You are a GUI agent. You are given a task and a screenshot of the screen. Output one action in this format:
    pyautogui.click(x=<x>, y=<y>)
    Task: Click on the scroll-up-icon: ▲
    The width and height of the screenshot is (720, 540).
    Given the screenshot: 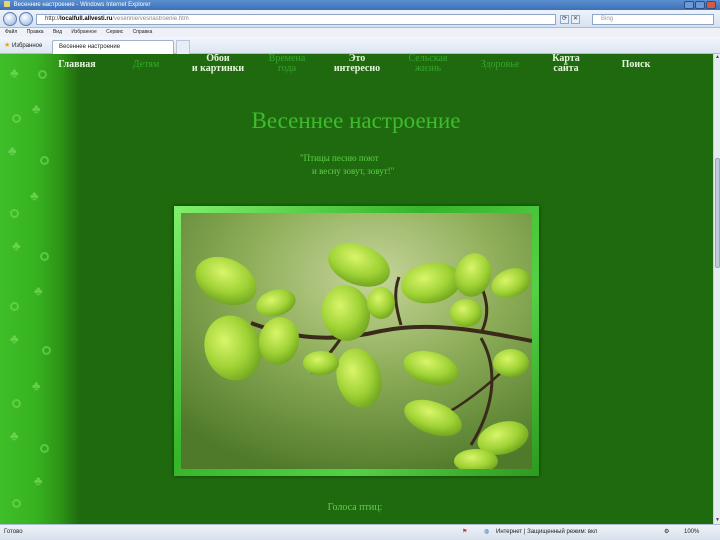 What is the action you would take?
    pyautogui.click(x=717, y=57)
    